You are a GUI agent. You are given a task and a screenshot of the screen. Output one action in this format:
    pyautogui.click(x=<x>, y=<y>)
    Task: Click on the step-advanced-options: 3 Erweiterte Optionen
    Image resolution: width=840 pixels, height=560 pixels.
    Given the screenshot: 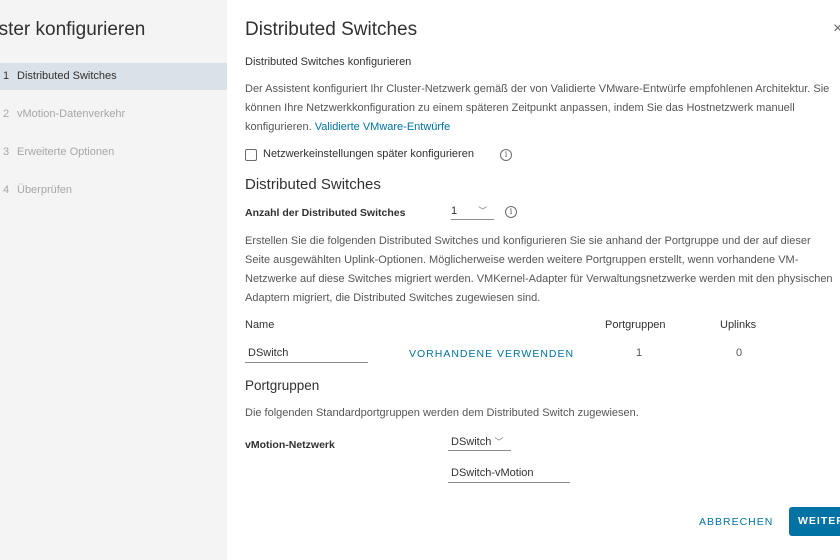 What is the action you would take?
    pyautogui.click(x=113, y=152)
    